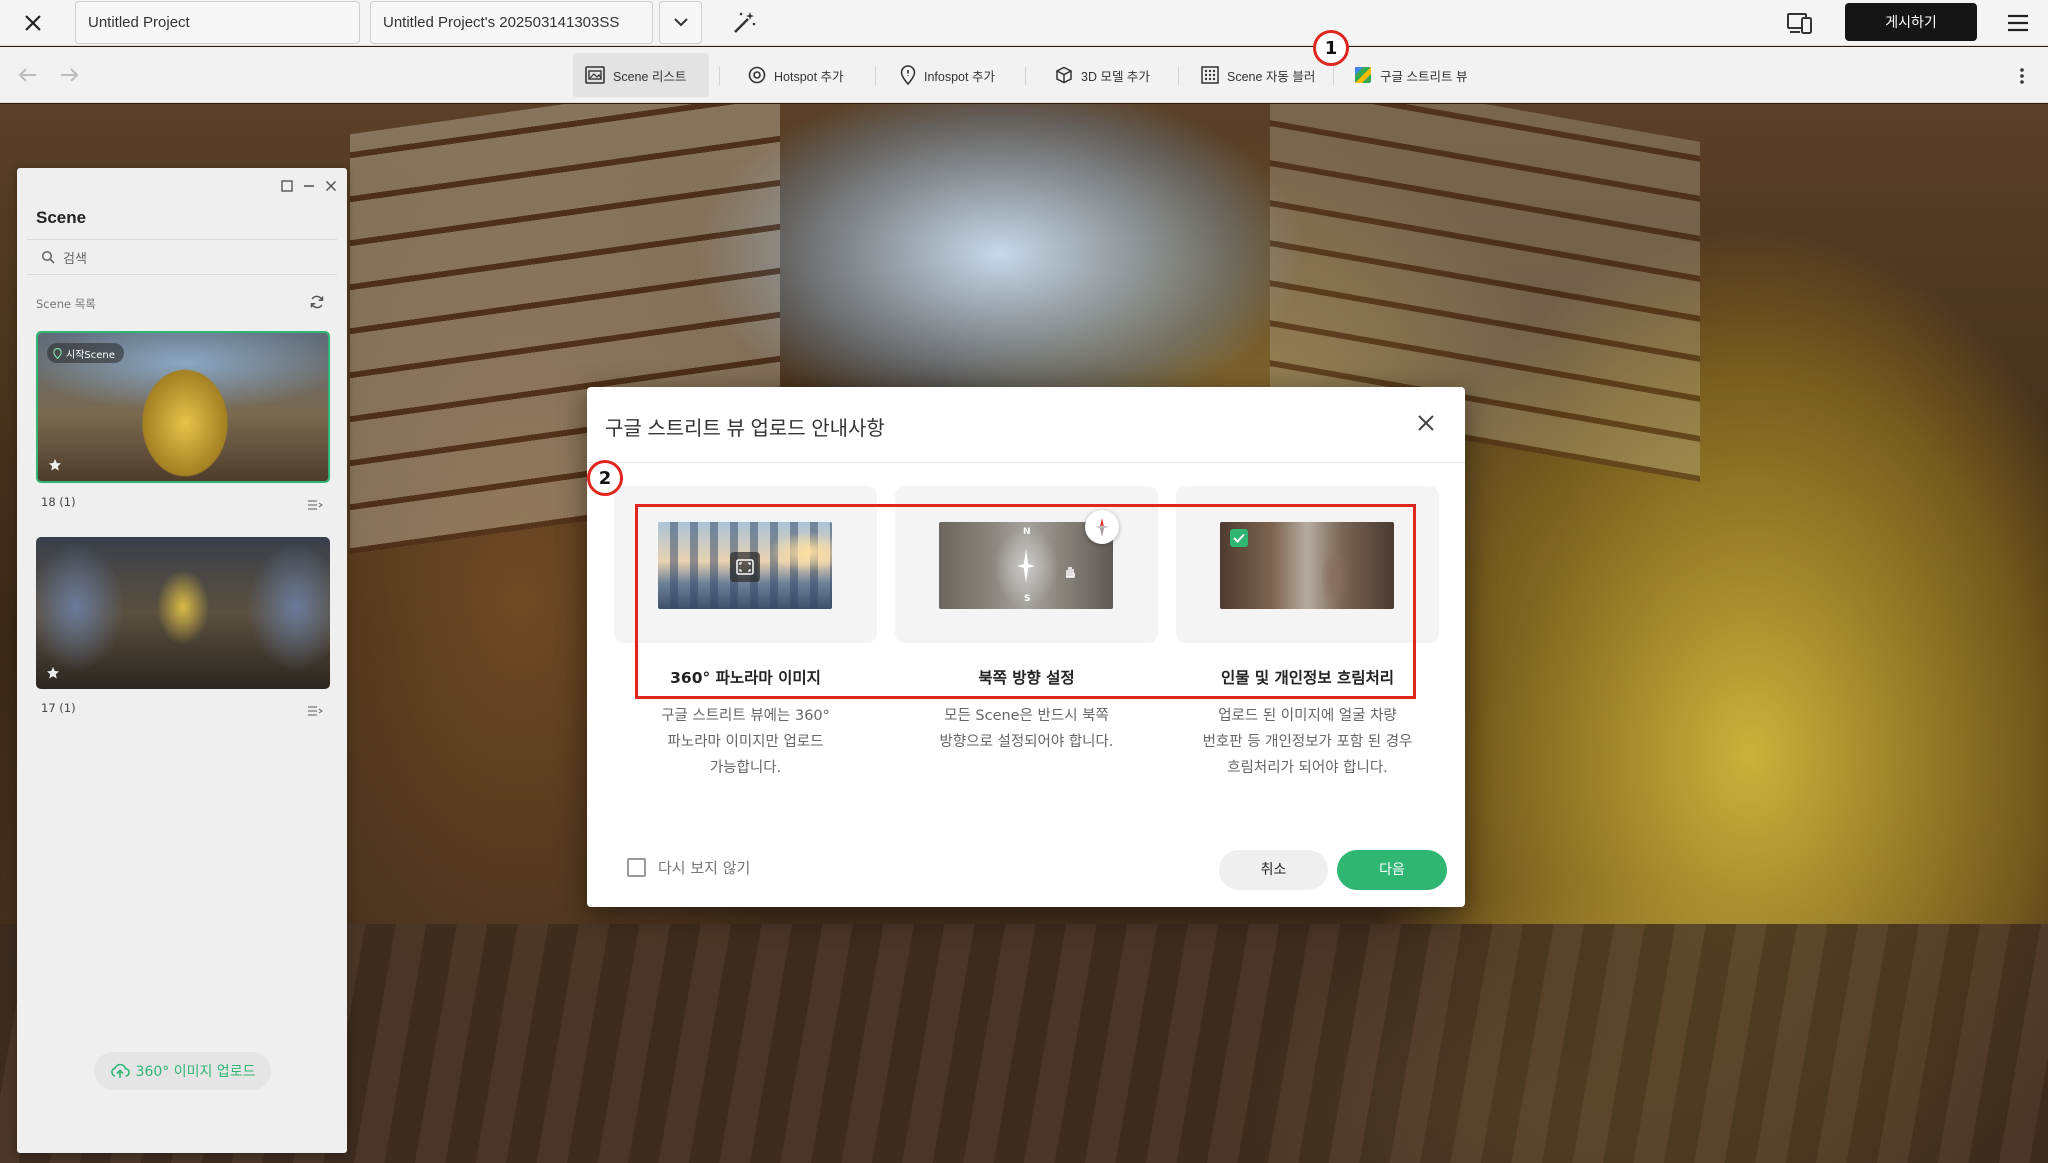 This screenshot has height=1163, width=2048. What do you see at coordinates (595, 75) in the screenshot?
I see `scene-list-icon` at bounding box center [595, 75].